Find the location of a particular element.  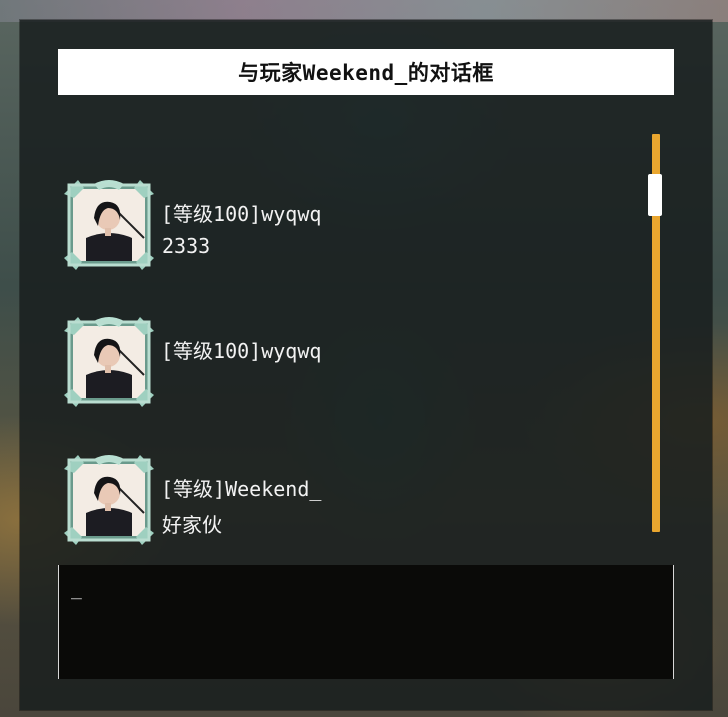

dialog-title: 与玩家Weekend_的对话框 is located at coordinates (366, 72).